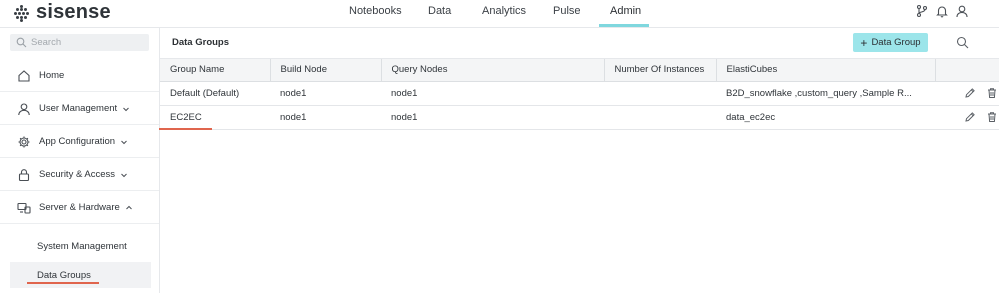 Image resolution: width=999 pixels, height=293 pixels. Describe the element at coordinates (24, 208) in the screenshot. I see `monitor-icon` at that location.